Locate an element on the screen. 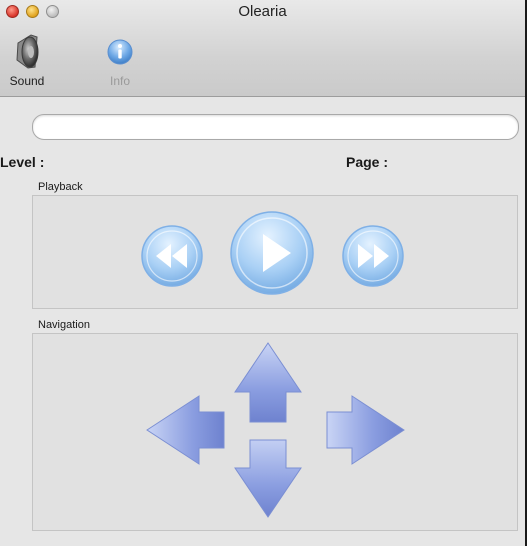 The height and width of the screenshot is (546, 532). arrow-up-icon is located at coordinates (268, 382).